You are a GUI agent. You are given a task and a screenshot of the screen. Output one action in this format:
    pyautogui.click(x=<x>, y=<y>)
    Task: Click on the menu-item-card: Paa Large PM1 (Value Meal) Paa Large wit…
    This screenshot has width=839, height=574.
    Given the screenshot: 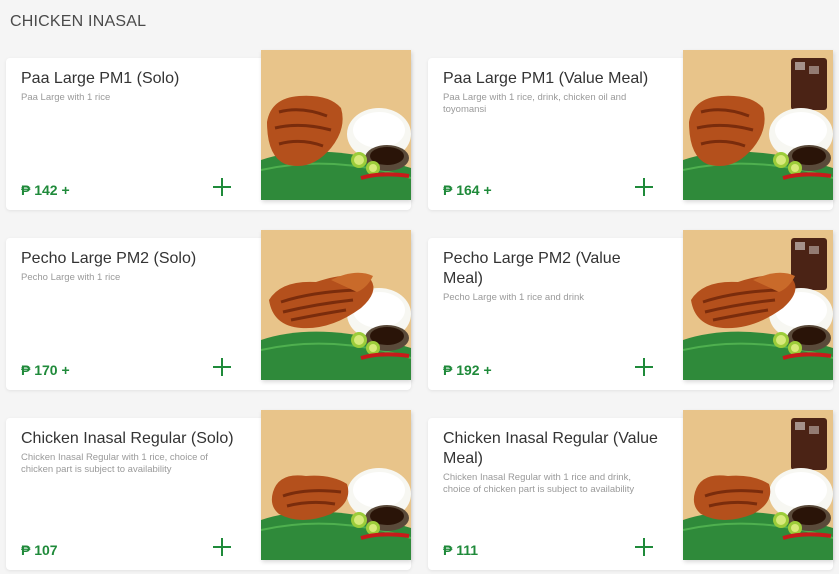 What is the action you would take?
    pyautogui.click(x=630, y=130)
    